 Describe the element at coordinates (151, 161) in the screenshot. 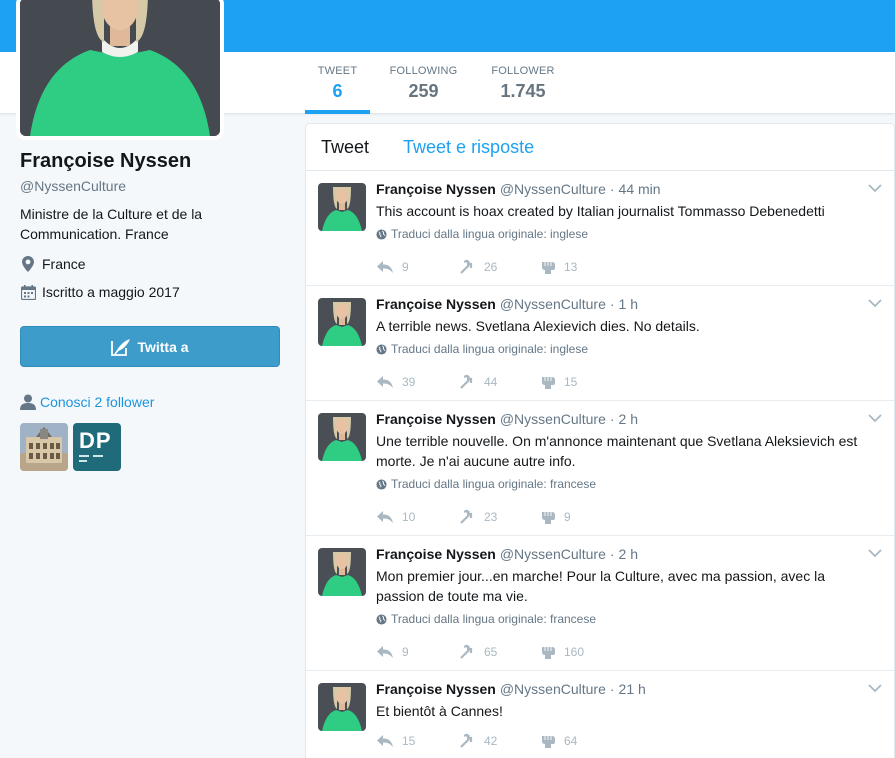

I see `profile-name: Françoise Nyssen` at that location.